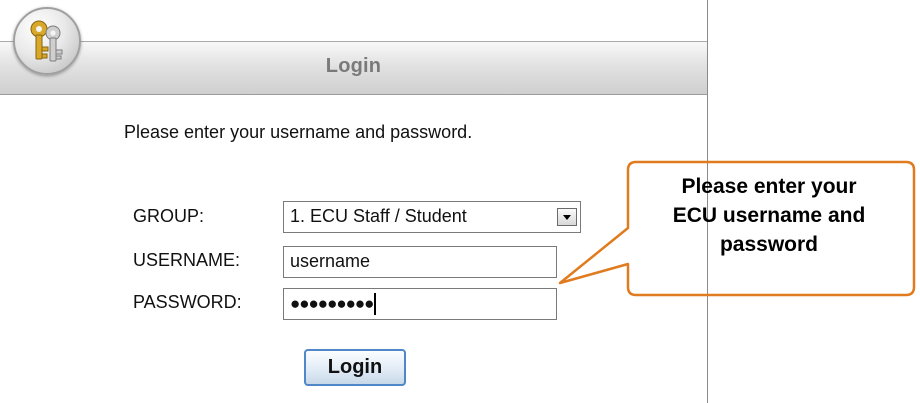  What do you see at coordinates (769, 186) in the screenshot?
I see `callout-line: Please enter your` at bounding box center [769, 186].